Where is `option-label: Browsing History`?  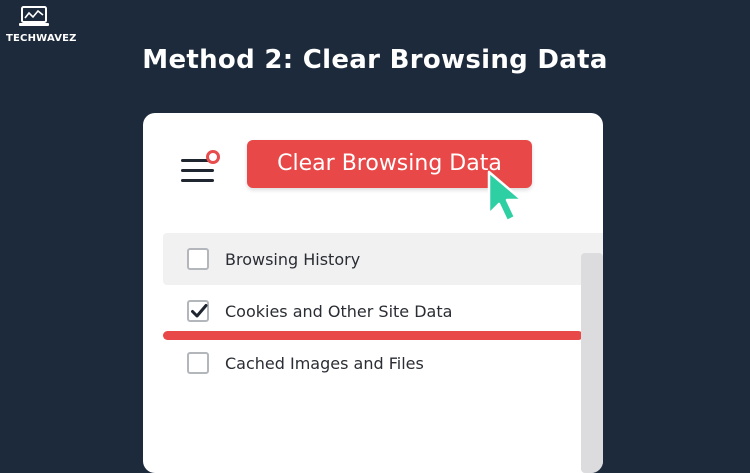
option-label: Browsing History is located at coordinates (293, 259).